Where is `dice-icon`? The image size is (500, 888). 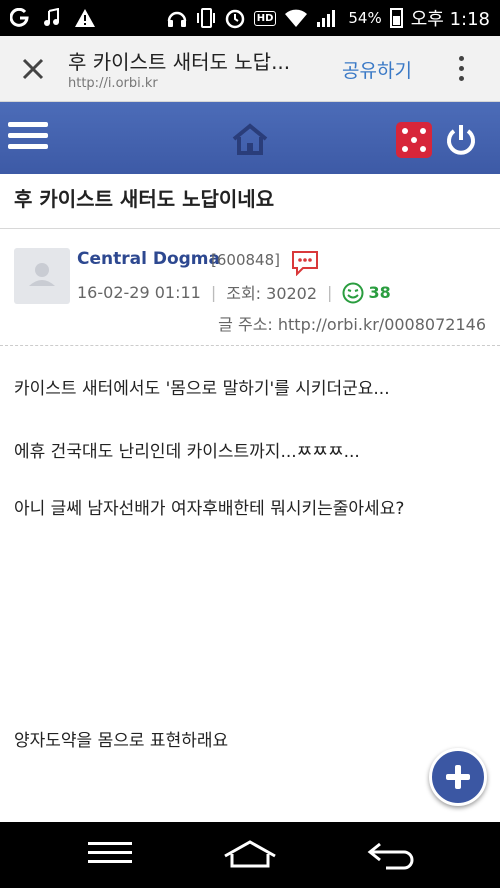 dice-icon is located at coordinates (414, 140).